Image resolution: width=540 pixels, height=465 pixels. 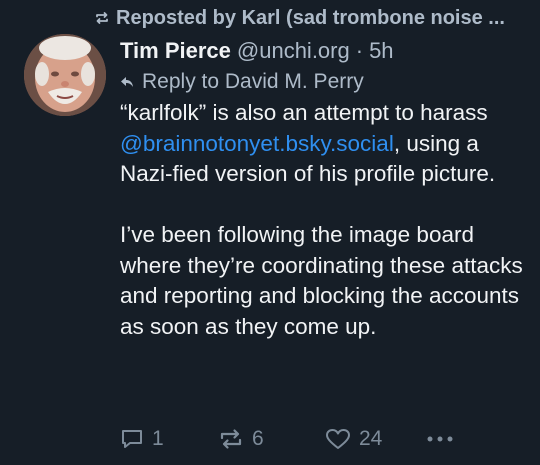 I want to click on comment-icon, so click(x=132, y=439).